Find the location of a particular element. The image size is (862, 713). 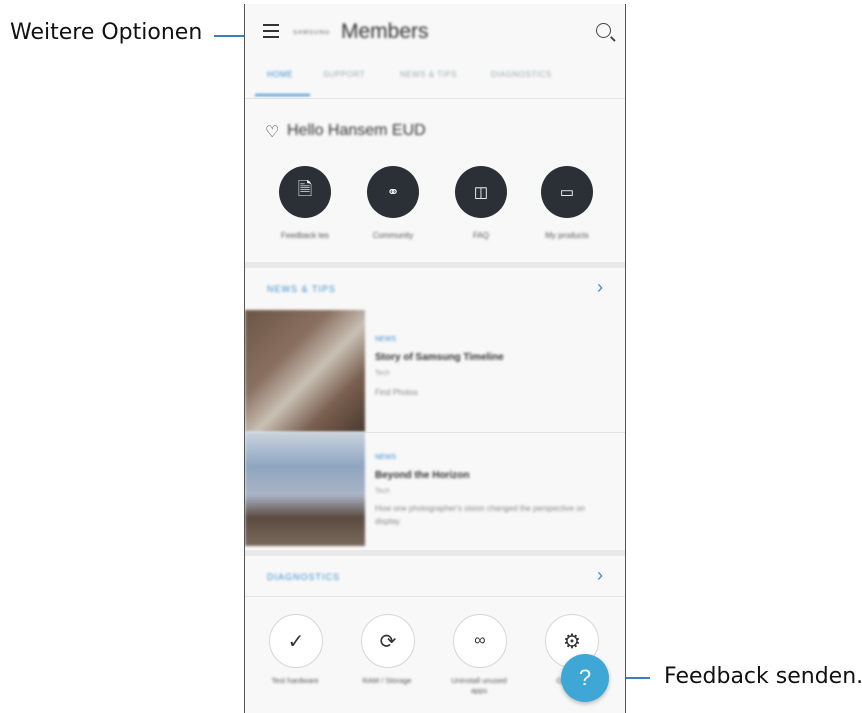

check-icon: ✓ is located at coordinates (296, 641).